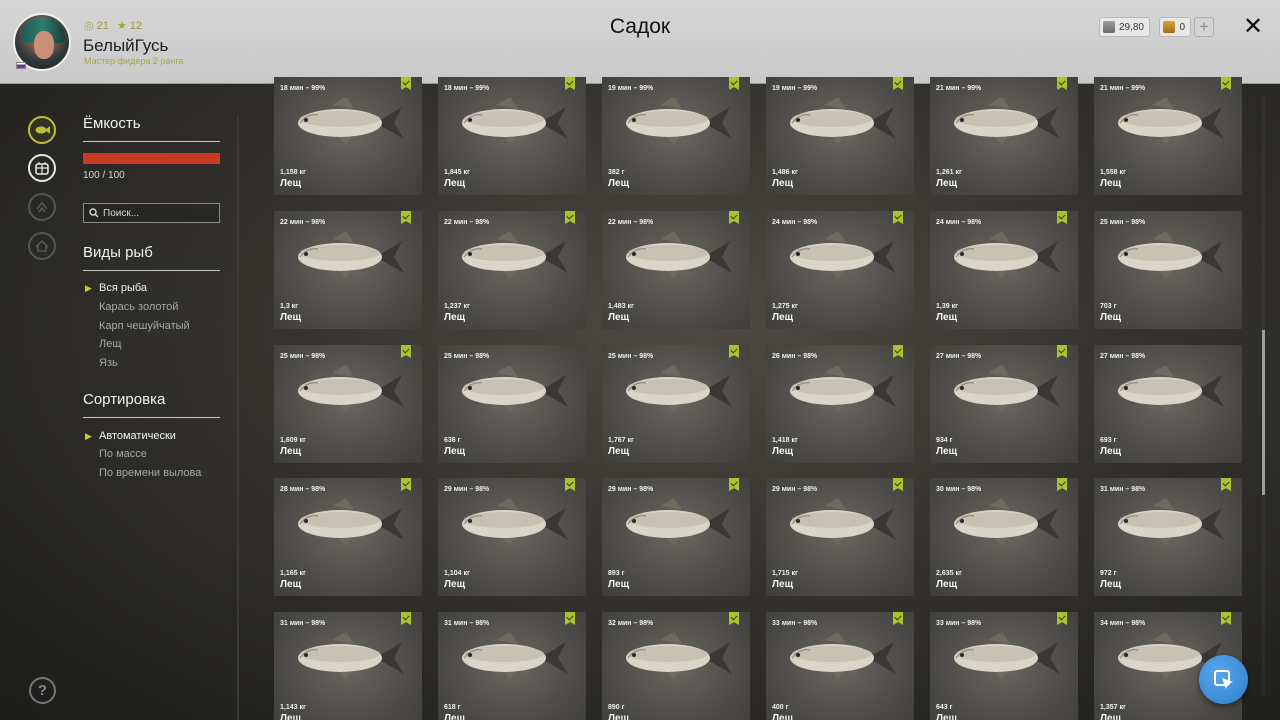 This screenshot has width=1280, height=720. I want to click on sort-option-weight: По массе, so click(123, 454).